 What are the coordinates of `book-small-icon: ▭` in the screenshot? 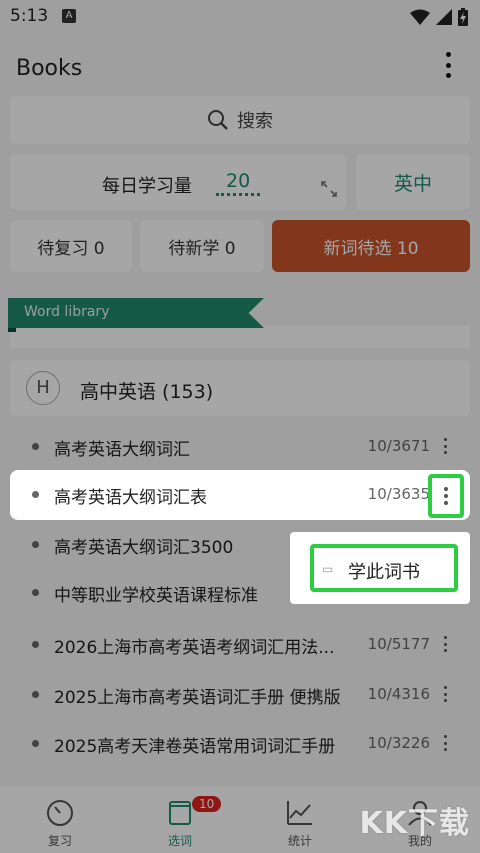 It's located at (328, 569).